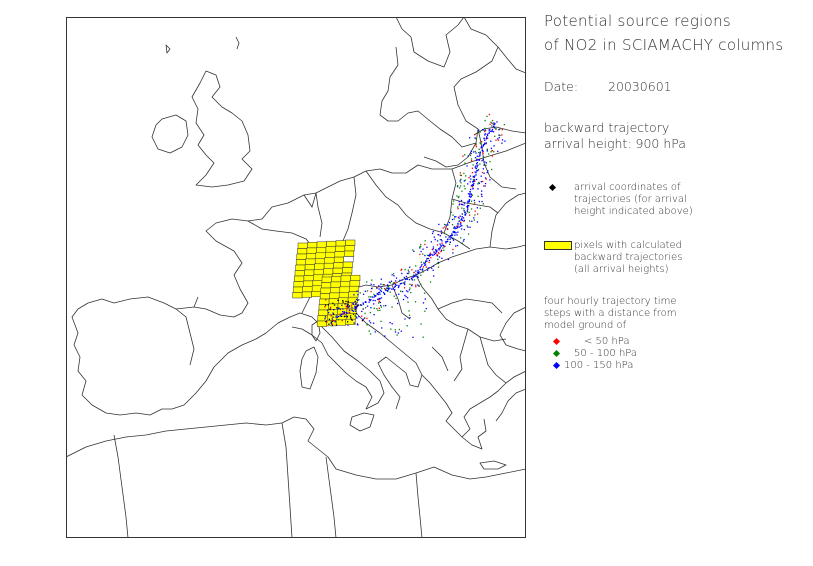 Image resolution: width=813 pixels, height=566 pixels. I want to click on steps-intro-line-2: steps with a distance from, so click(610, 313).